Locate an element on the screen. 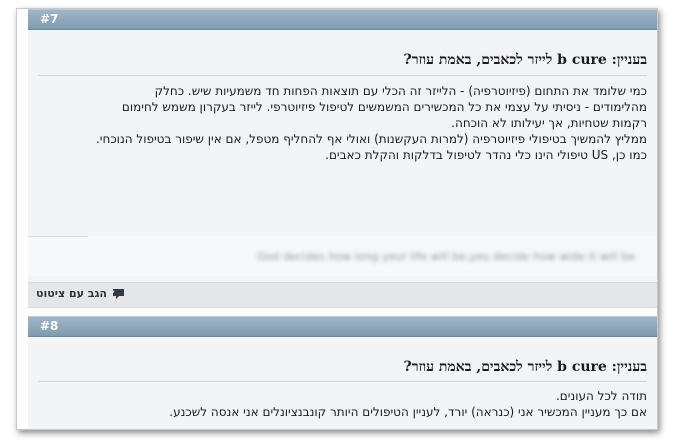 The height and width of the screenshot is (443, 675). reply-with-quote-button: “ הגב עם ציטוט is located at coordinates (80, 293).